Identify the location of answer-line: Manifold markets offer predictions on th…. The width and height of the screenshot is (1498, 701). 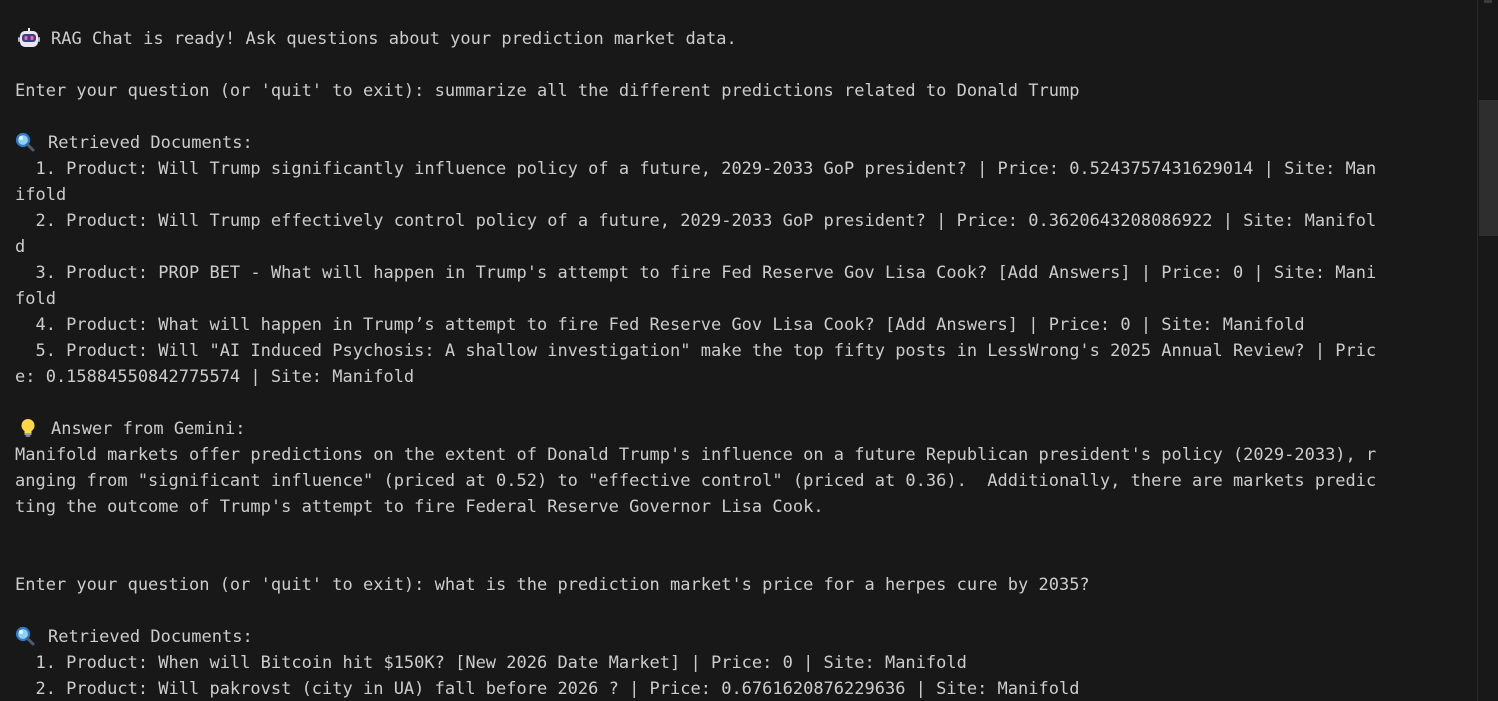
(696, 455).